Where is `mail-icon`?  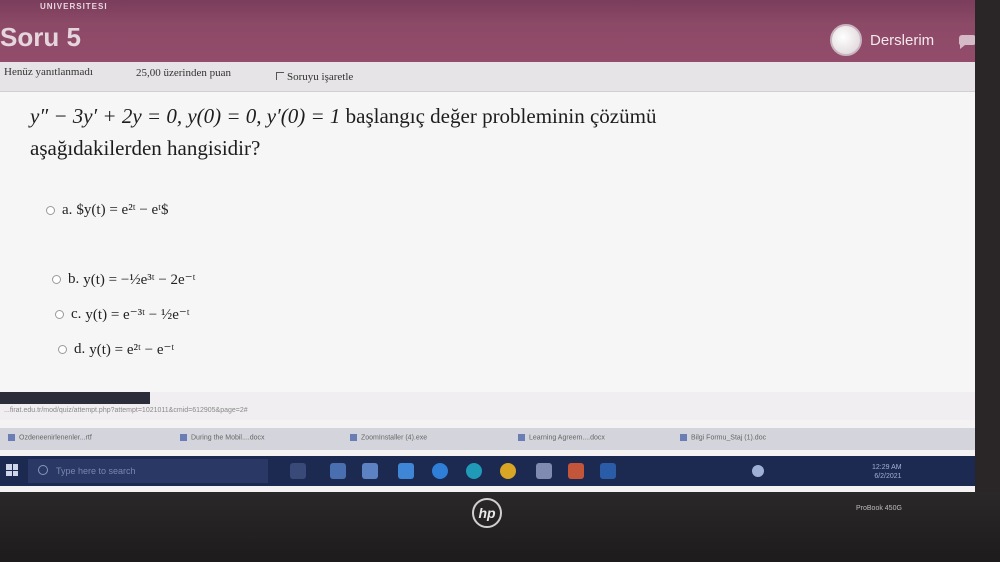
mail-icon is located at coordinates (406, 471).